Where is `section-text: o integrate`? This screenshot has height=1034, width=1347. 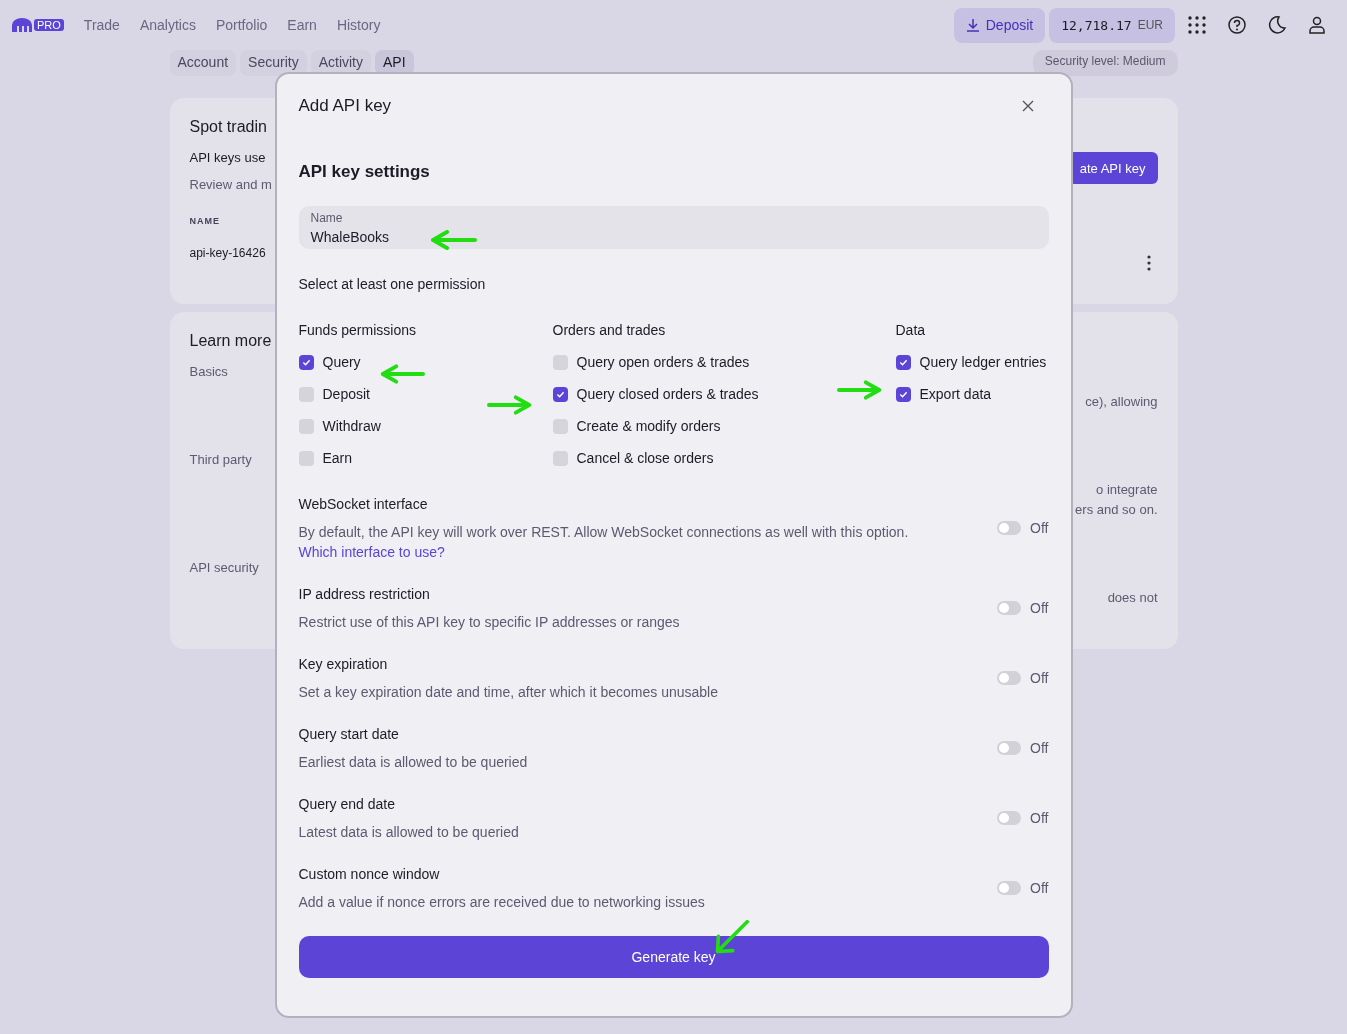
section-text: o integrate is located at coordinates (1126, 490).